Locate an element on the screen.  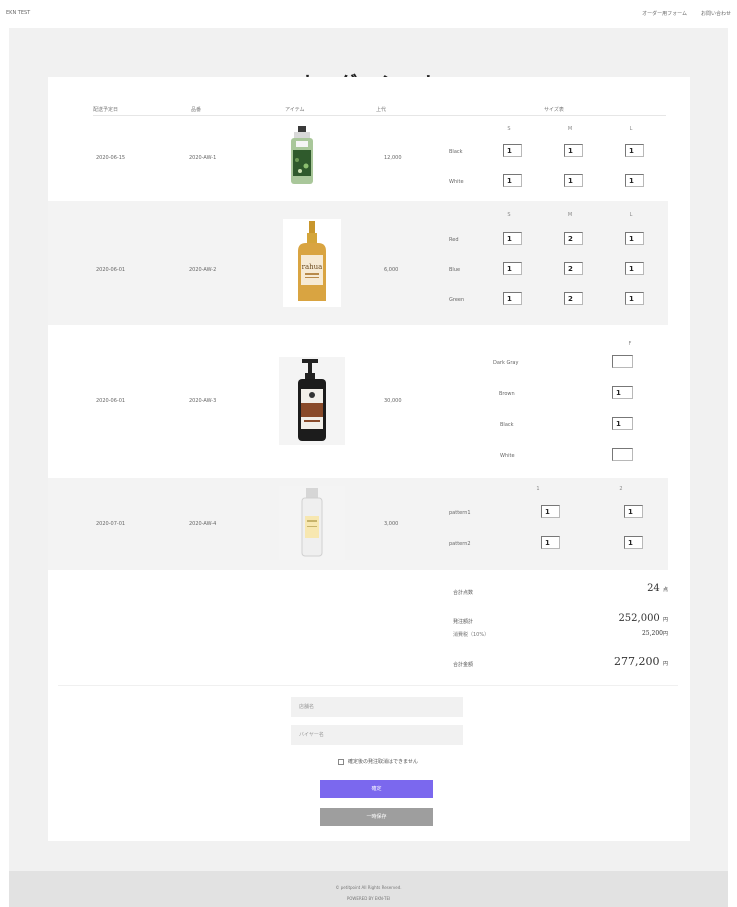
header-price: 上代 is located at coordinates (381, 110).